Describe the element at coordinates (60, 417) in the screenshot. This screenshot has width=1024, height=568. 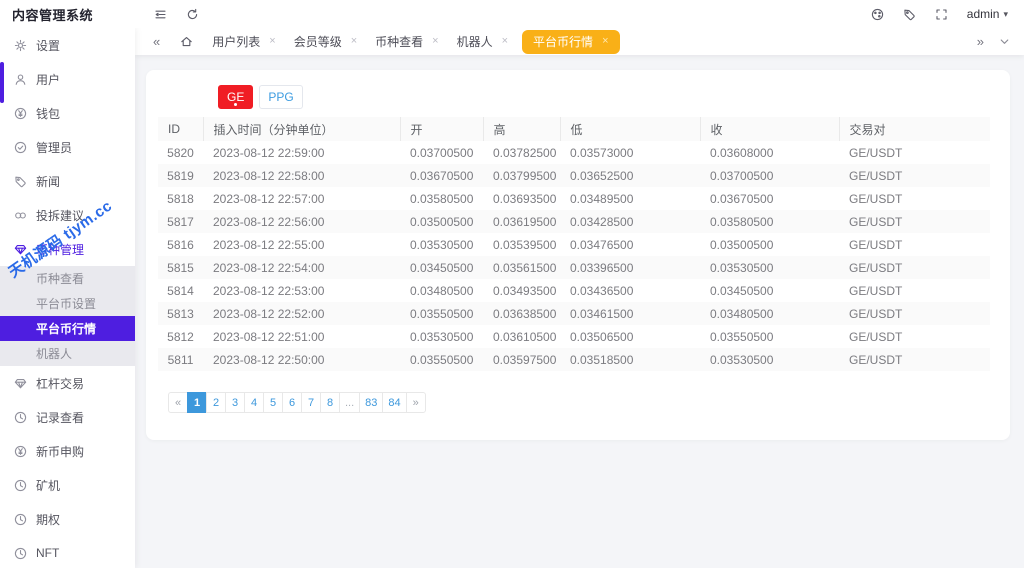
I see `sidebar-item-label: 记录查看` at that location.